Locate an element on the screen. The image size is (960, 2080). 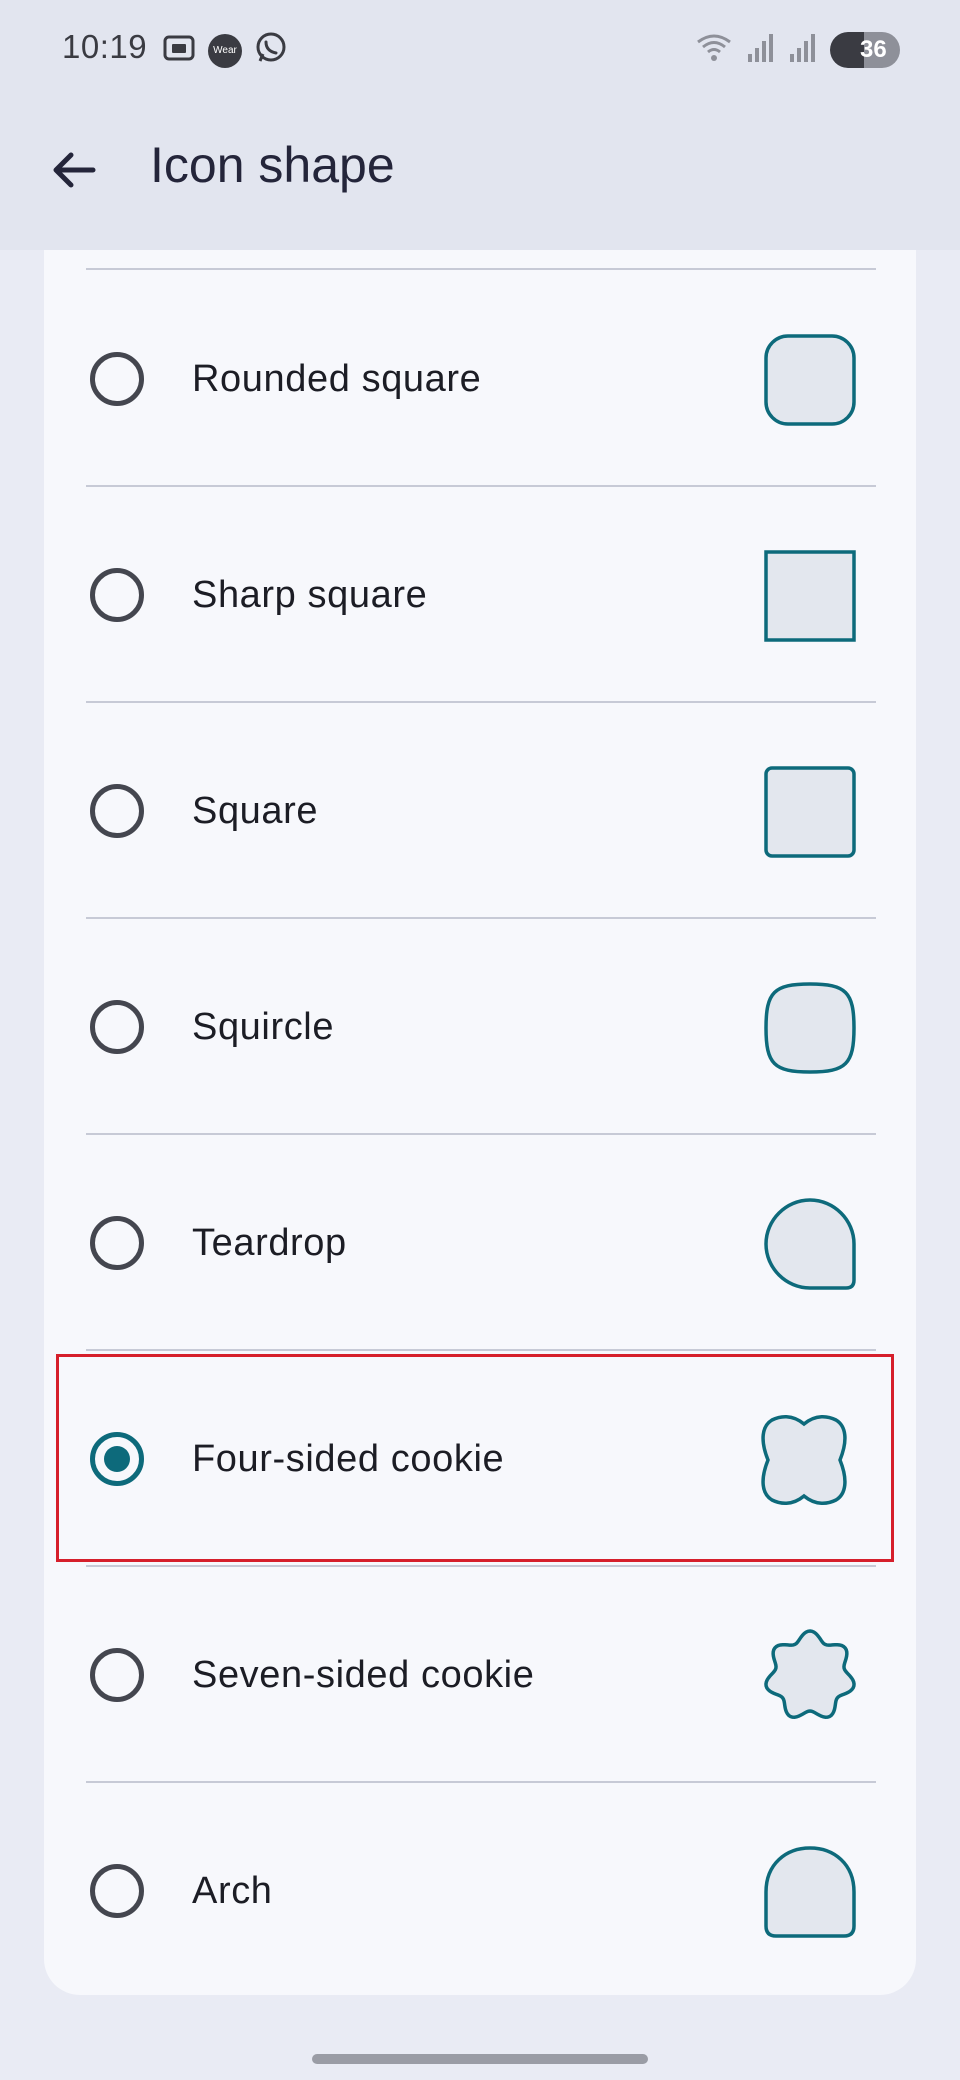
wear-os-icon: Wear is located at coordinates (225, 50).